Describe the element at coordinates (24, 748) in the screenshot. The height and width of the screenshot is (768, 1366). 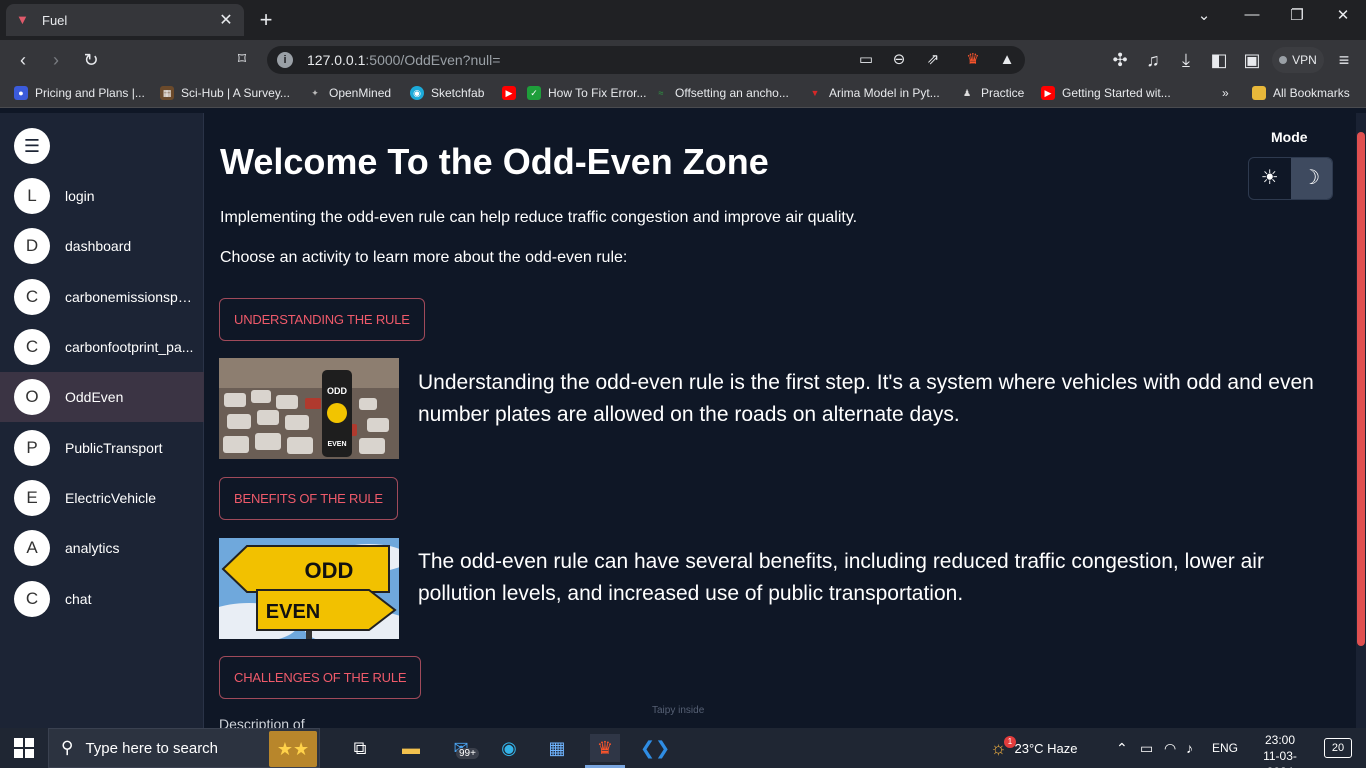
I see `windows-start-icon` at that location.